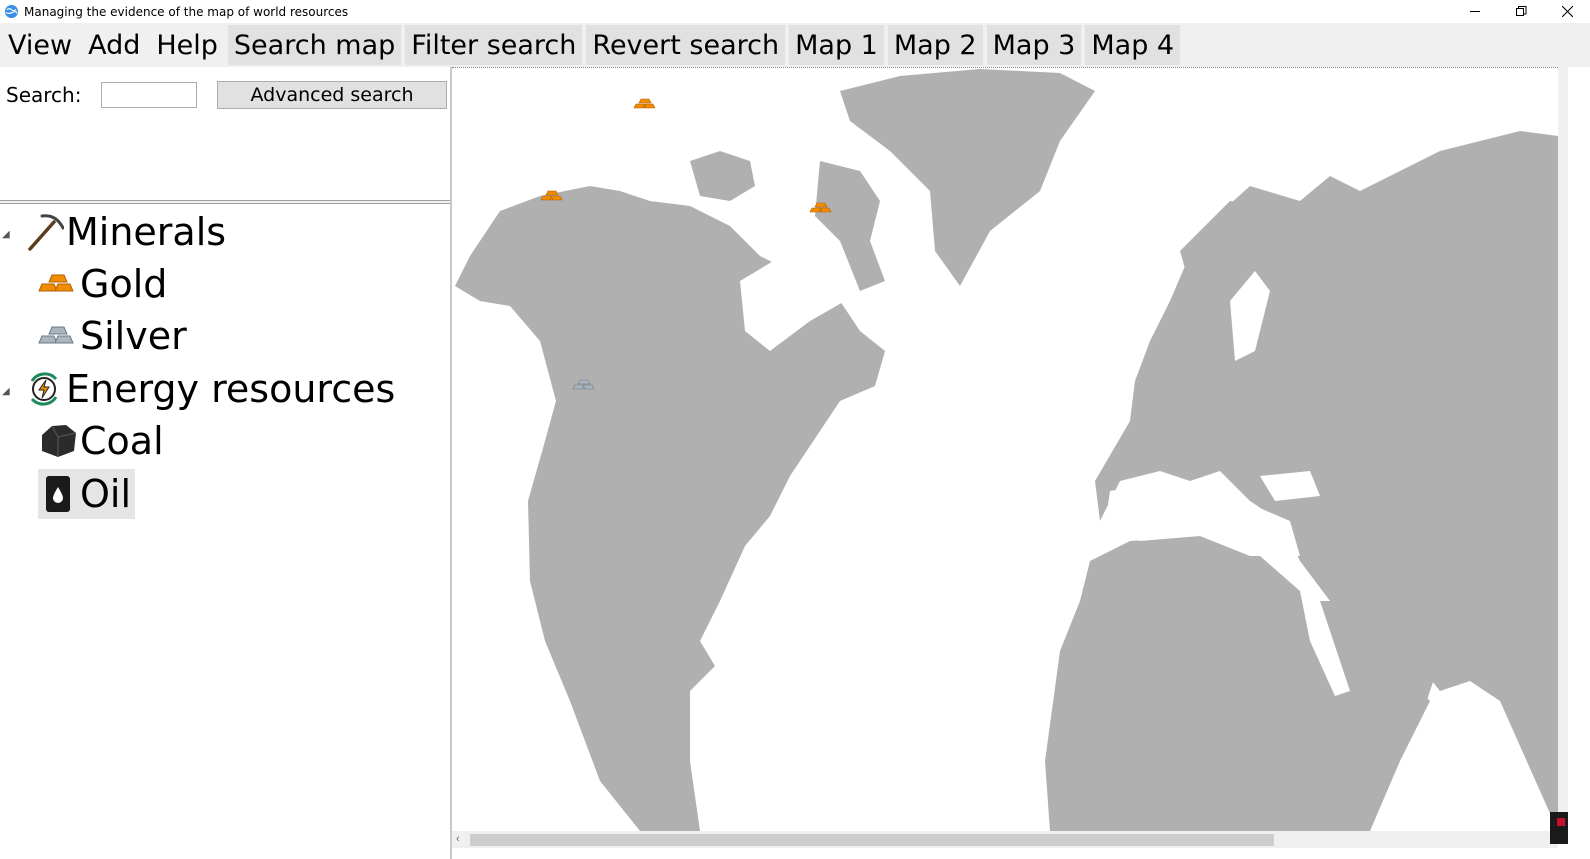  I want to click on search-row: Search: Advanced search, so click(226, 95).